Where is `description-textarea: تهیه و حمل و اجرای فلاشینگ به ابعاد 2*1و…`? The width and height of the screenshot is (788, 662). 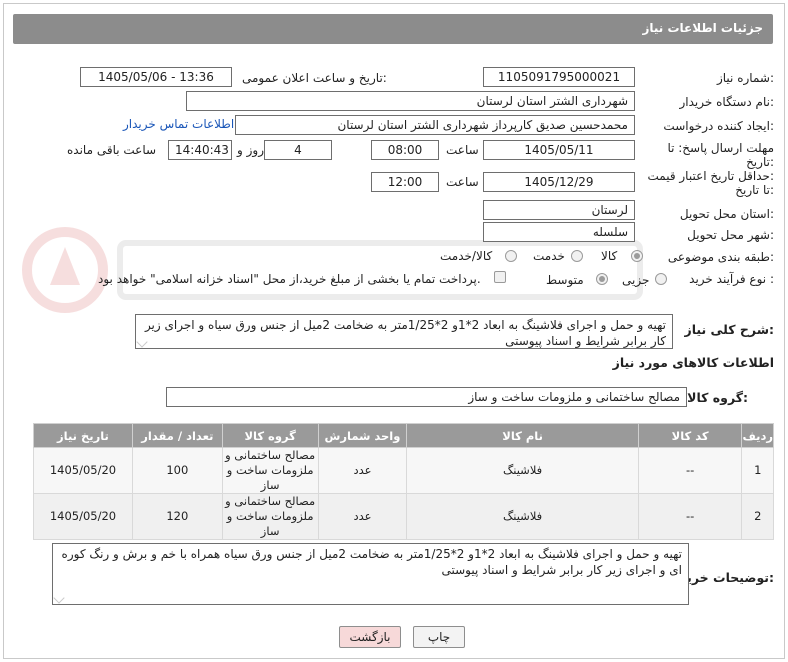 description-textarea: تهیه و حمل و اجرای فلاشینگ به ابعاد 2*1و… is located at coordinates (404, 331).